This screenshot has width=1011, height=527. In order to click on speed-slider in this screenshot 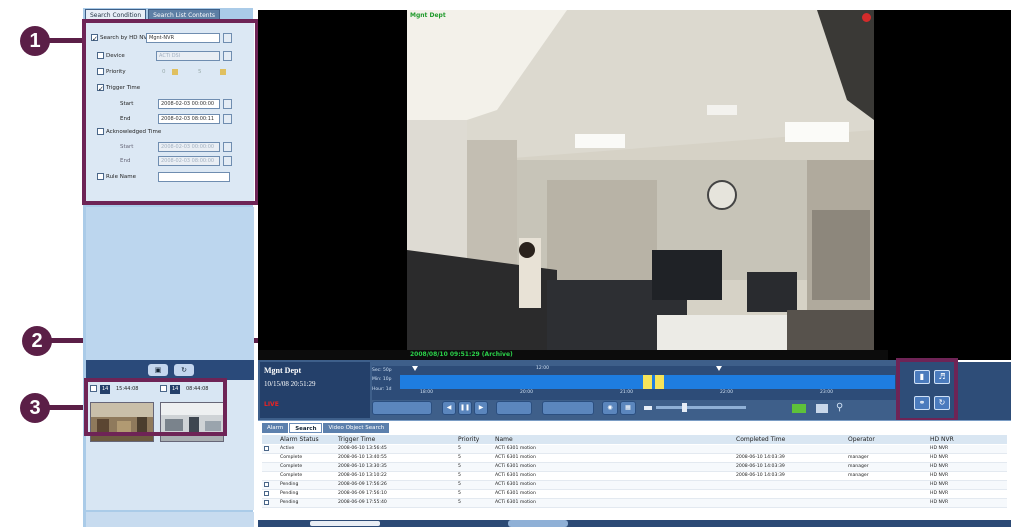, I will do `click(701, 407)`.